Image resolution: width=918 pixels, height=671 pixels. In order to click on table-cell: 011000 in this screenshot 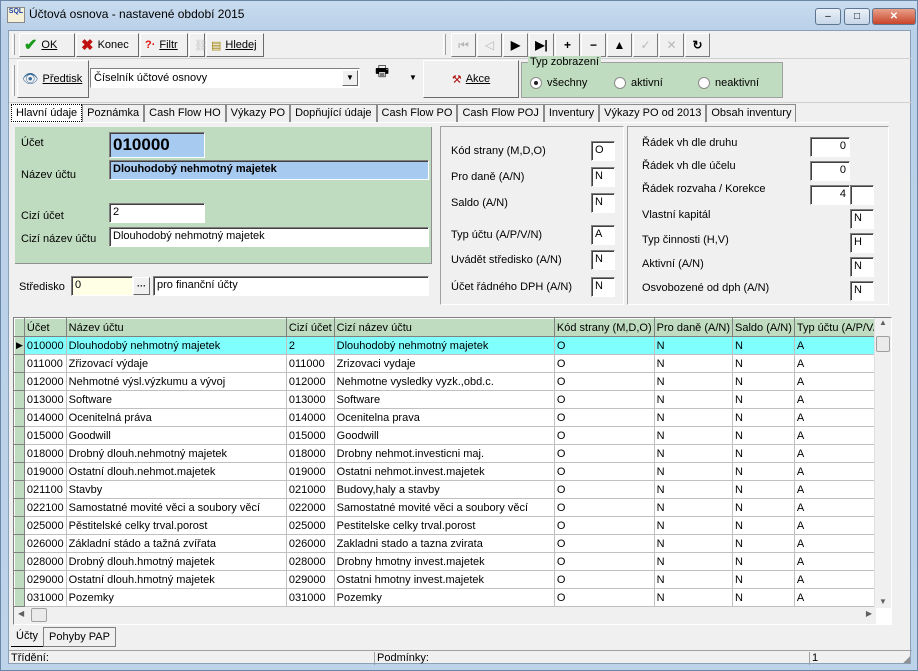, I will do `click(310, 363)`.